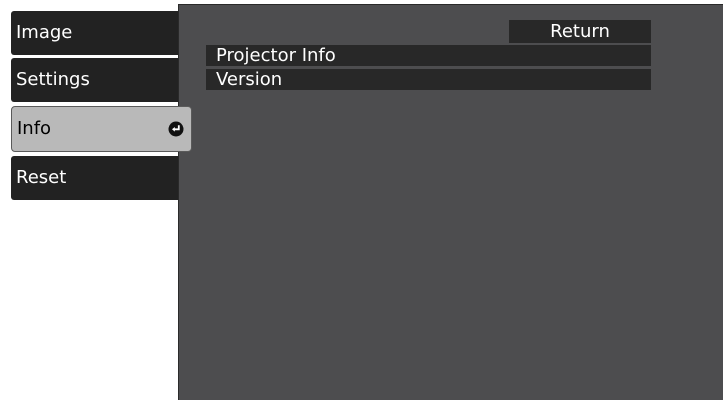 This screenshot has height=400, width=723. Describe the element at coordinates (101, 129) in the screenshot. I see `sidebar-item-info: Info` at that location.